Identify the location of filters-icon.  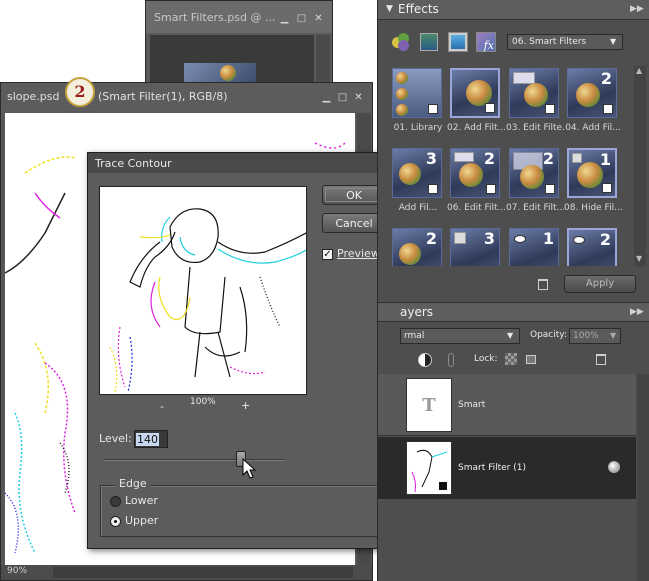
(401, 42).